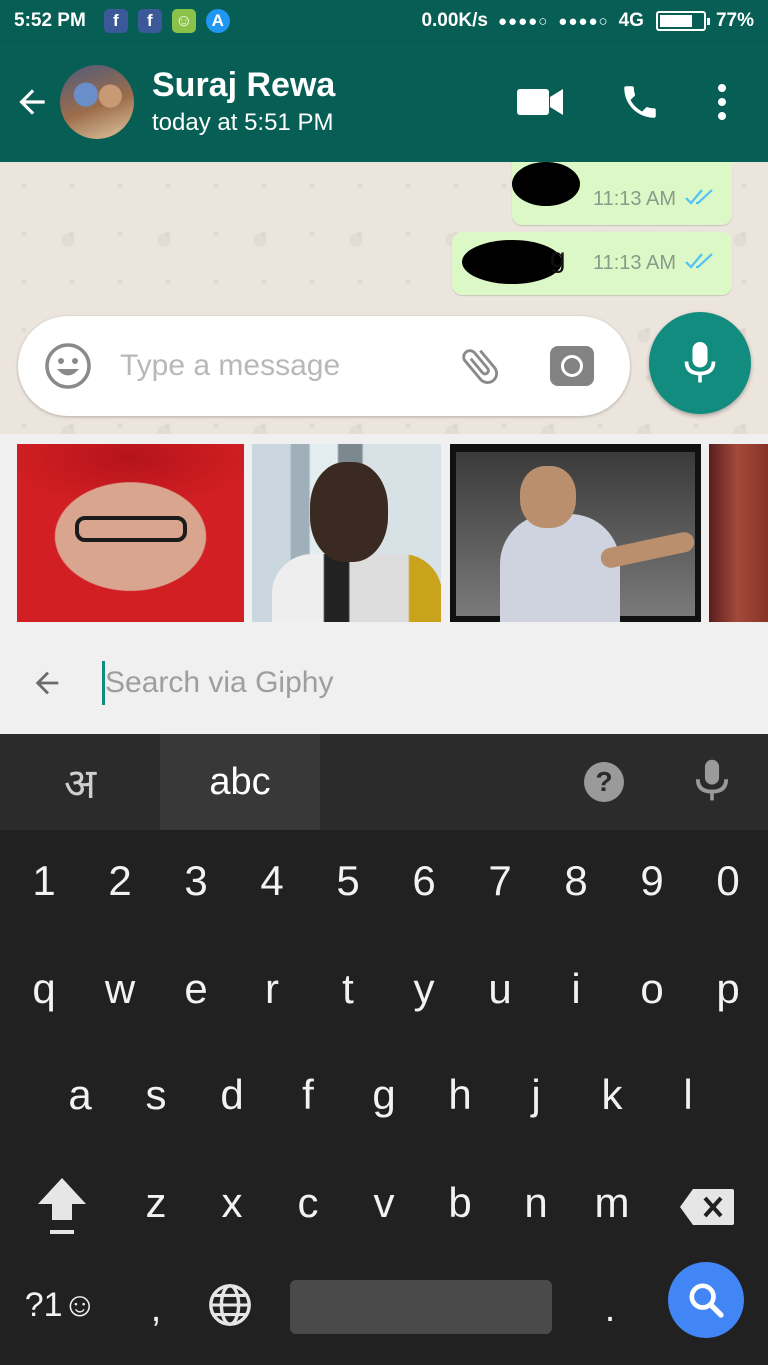 This screenshot has height=1365, width=768. I want to click on key-n: n, so click(536, 1203).